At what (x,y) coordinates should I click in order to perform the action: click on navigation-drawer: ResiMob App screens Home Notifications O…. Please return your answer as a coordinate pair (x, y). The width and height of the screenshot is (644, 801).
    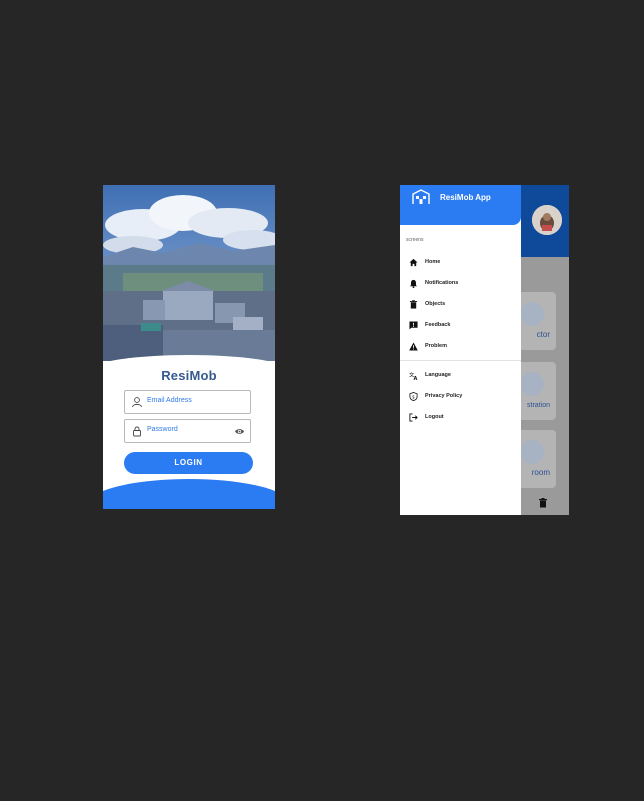
    Looking at the image, I should click on (460, 350).